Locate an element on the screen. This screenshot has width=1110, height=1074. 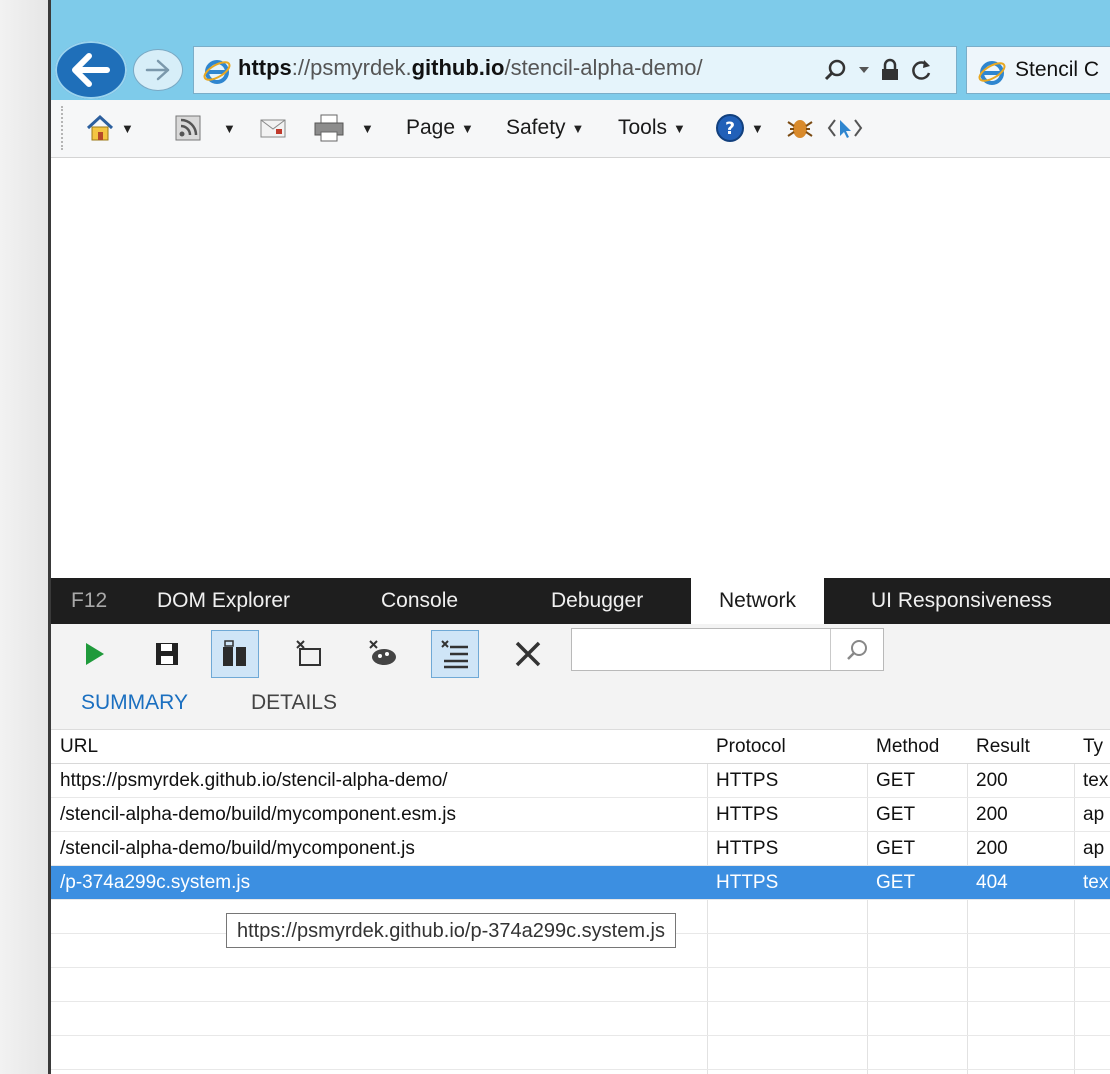
print-icon is located at coordinates (329, 128).